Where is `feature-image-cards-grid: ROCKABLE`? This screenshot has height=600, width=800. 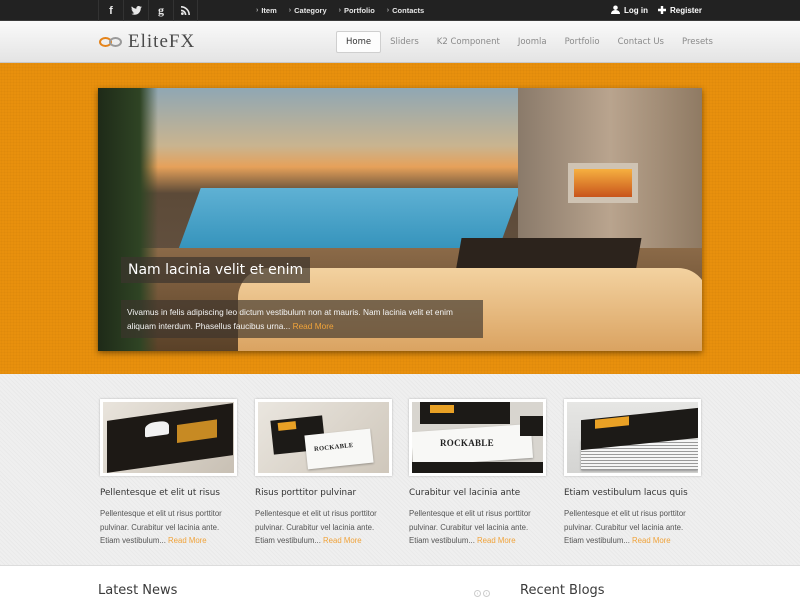 feature-image-cards-grid: ROCKABLE is located at coordinates (477, 437).